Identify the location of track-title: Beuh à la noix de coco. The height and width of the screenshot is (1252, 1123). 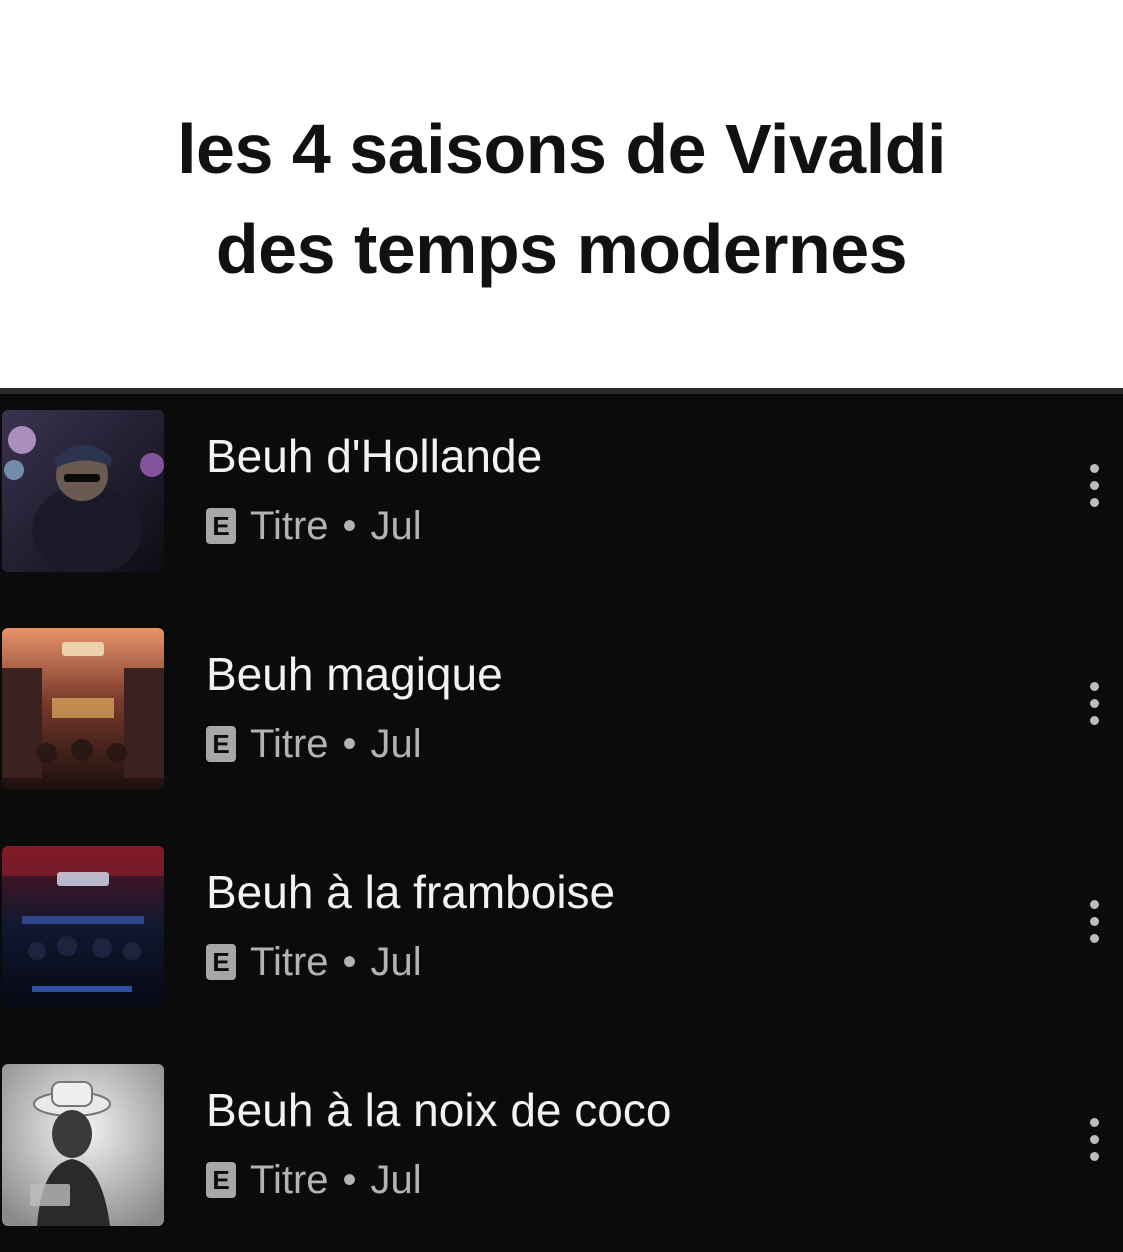
(439, 1110).